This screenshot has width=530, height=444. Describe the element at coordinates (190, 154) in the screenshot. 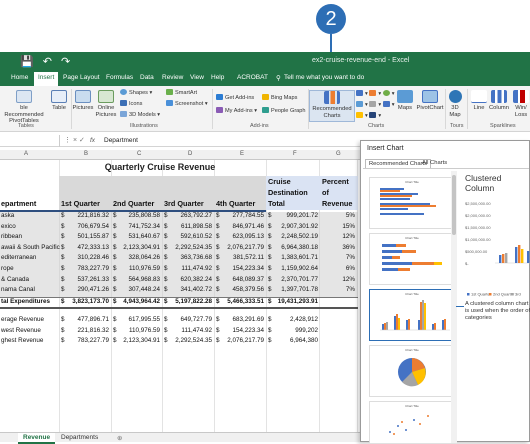

I see `column-header-d: D` at that location.